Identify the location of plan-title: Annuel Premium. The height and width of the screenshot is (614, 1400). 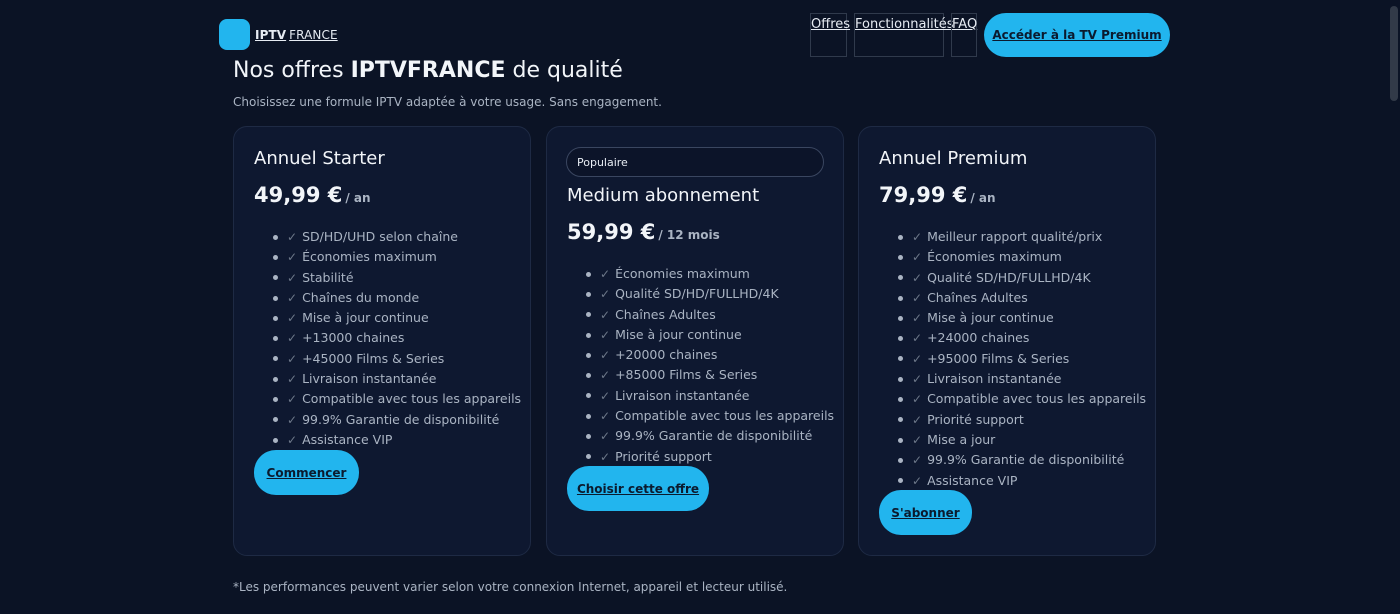
(953, 158).